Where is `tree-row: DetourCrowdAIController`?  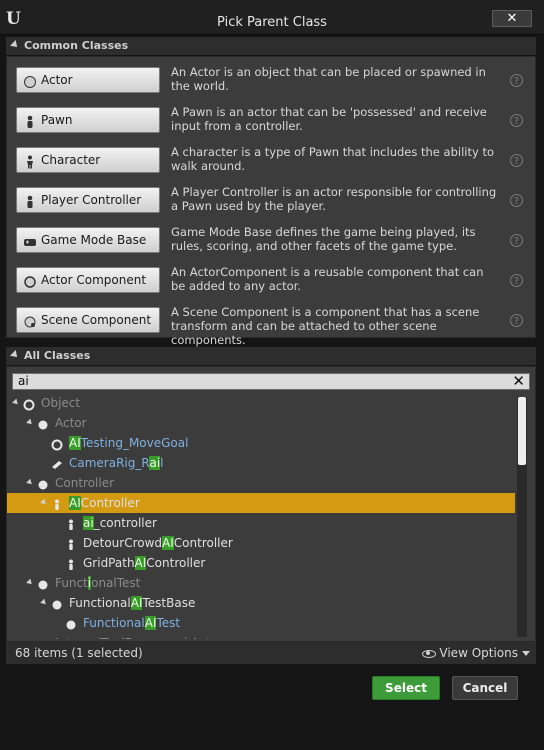
tree-row: DetourCrowdAIController is located at coordinates (261, 543).